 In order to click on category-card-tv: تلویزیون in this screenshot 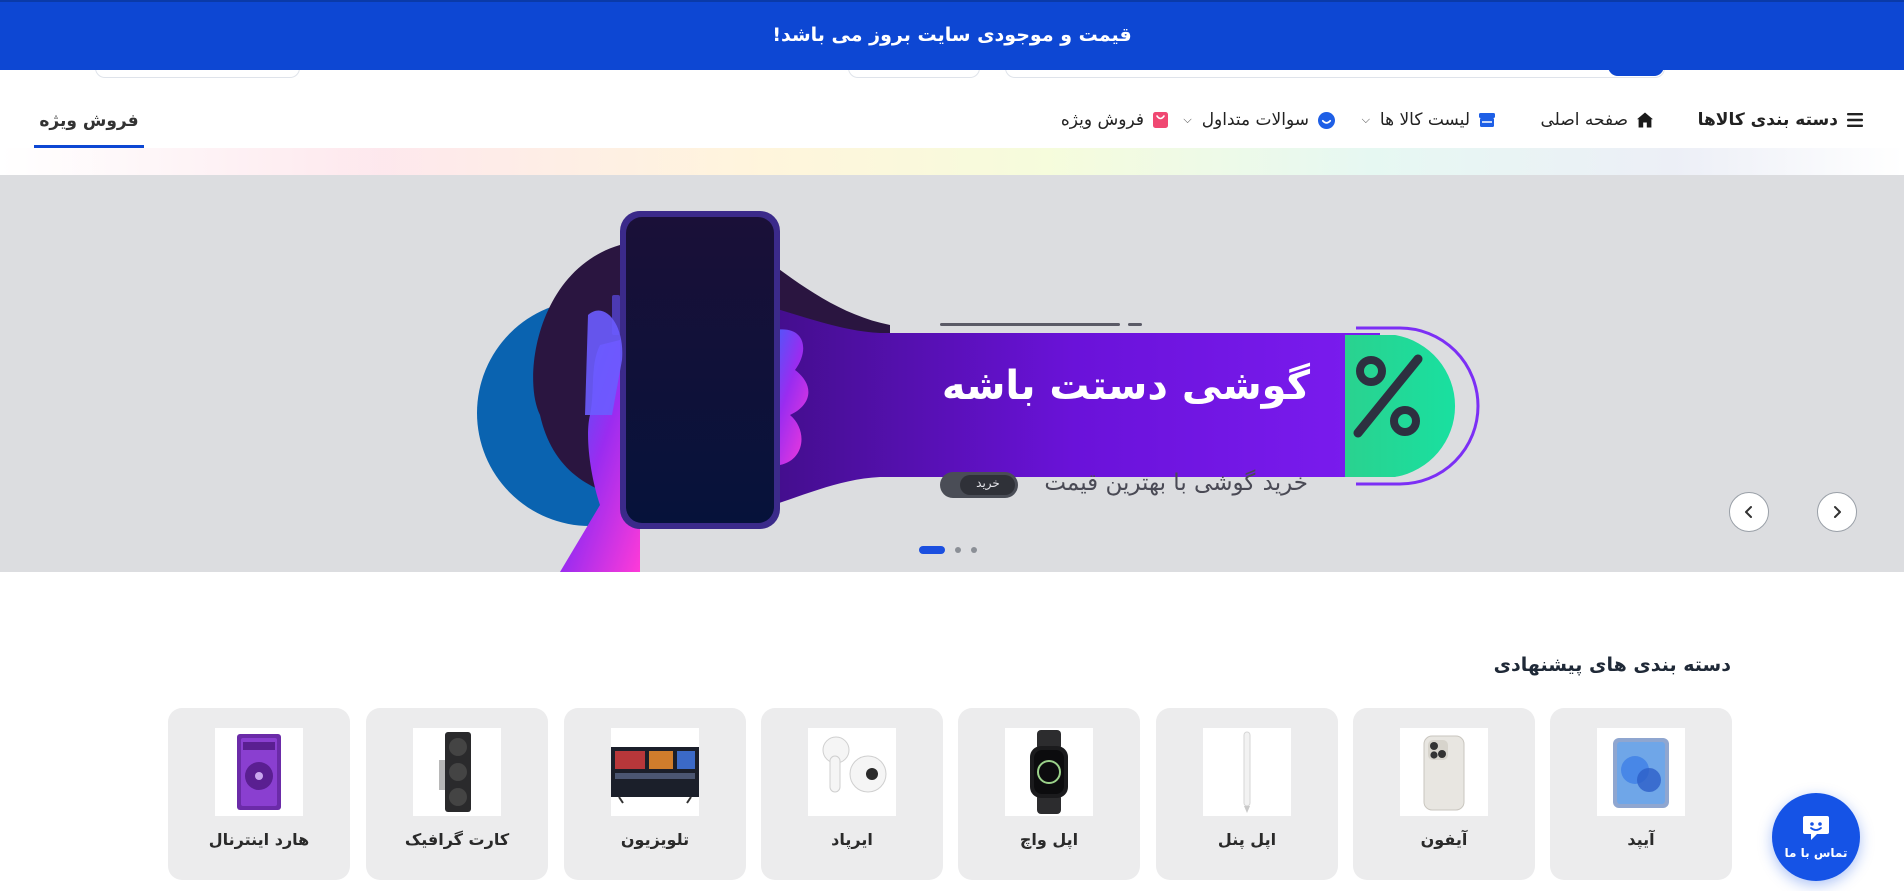, I will do `click(655, 794)`.